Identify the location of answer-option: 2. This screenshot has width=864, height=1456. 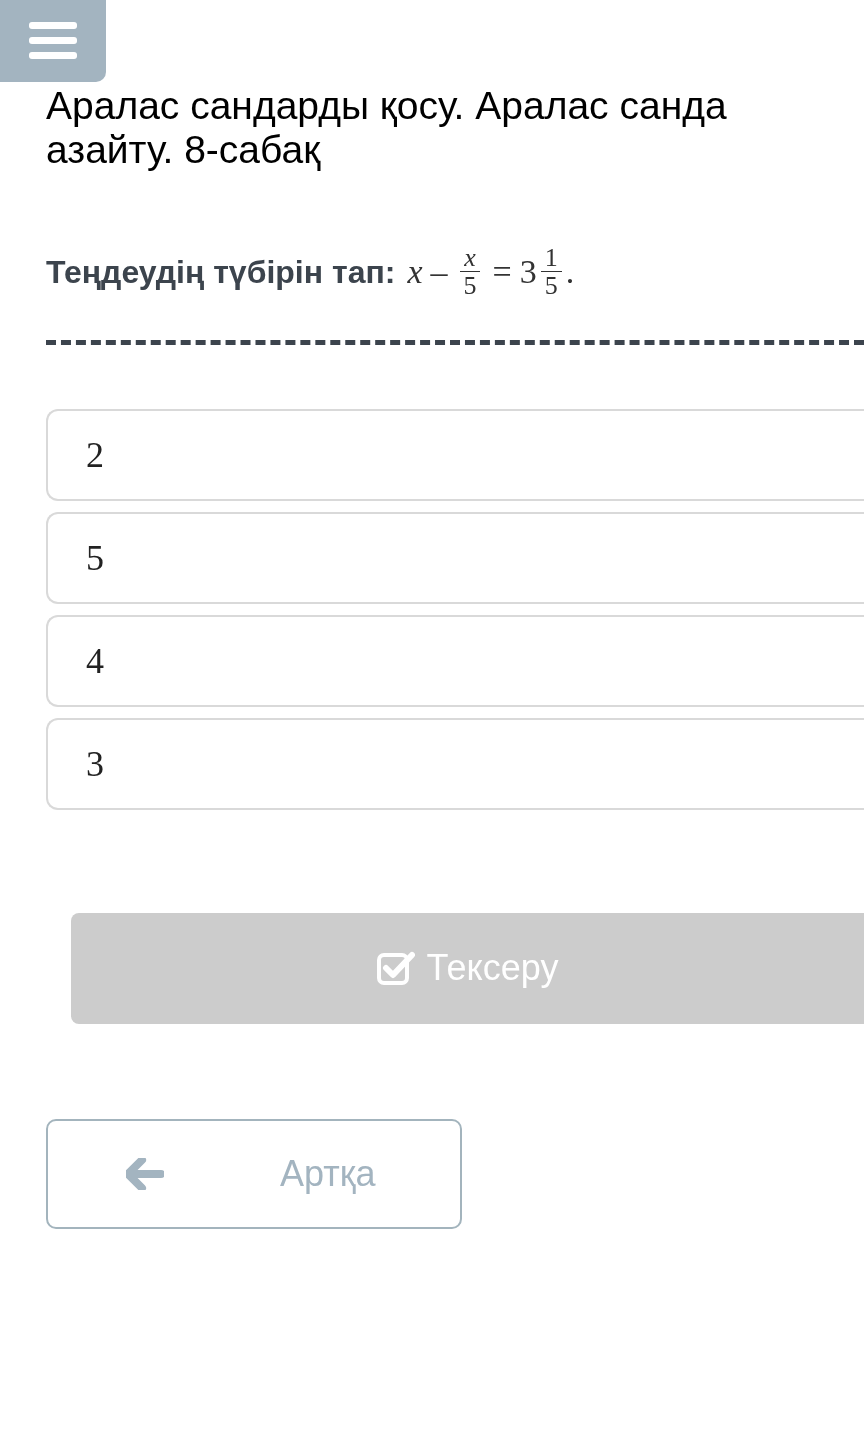
(455, 454).